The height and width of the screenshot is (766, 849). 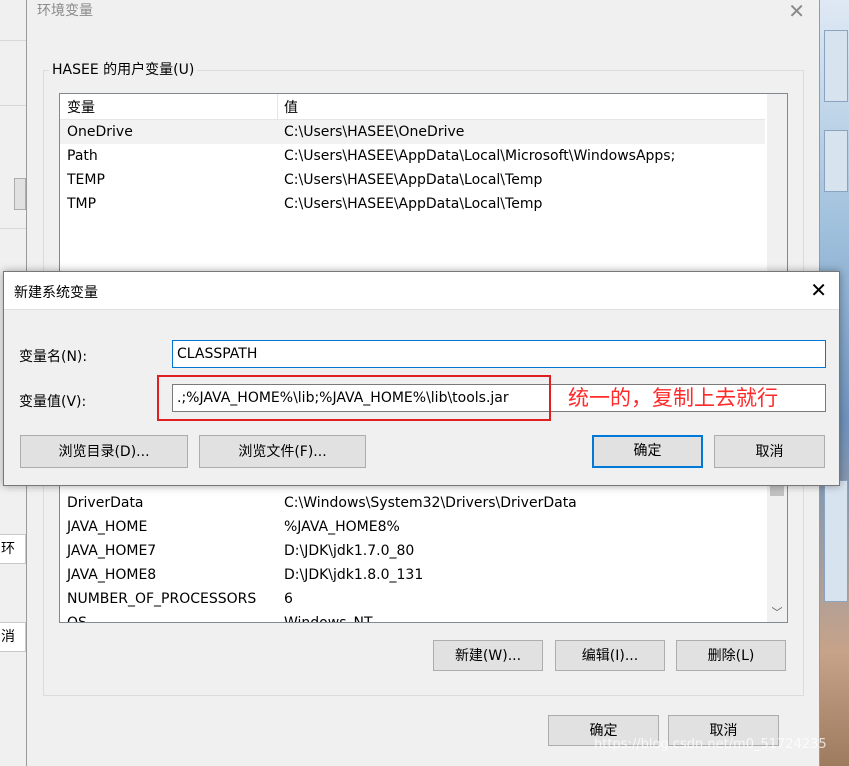 I want to click on var-name: Path, so click(x=82, y=156).